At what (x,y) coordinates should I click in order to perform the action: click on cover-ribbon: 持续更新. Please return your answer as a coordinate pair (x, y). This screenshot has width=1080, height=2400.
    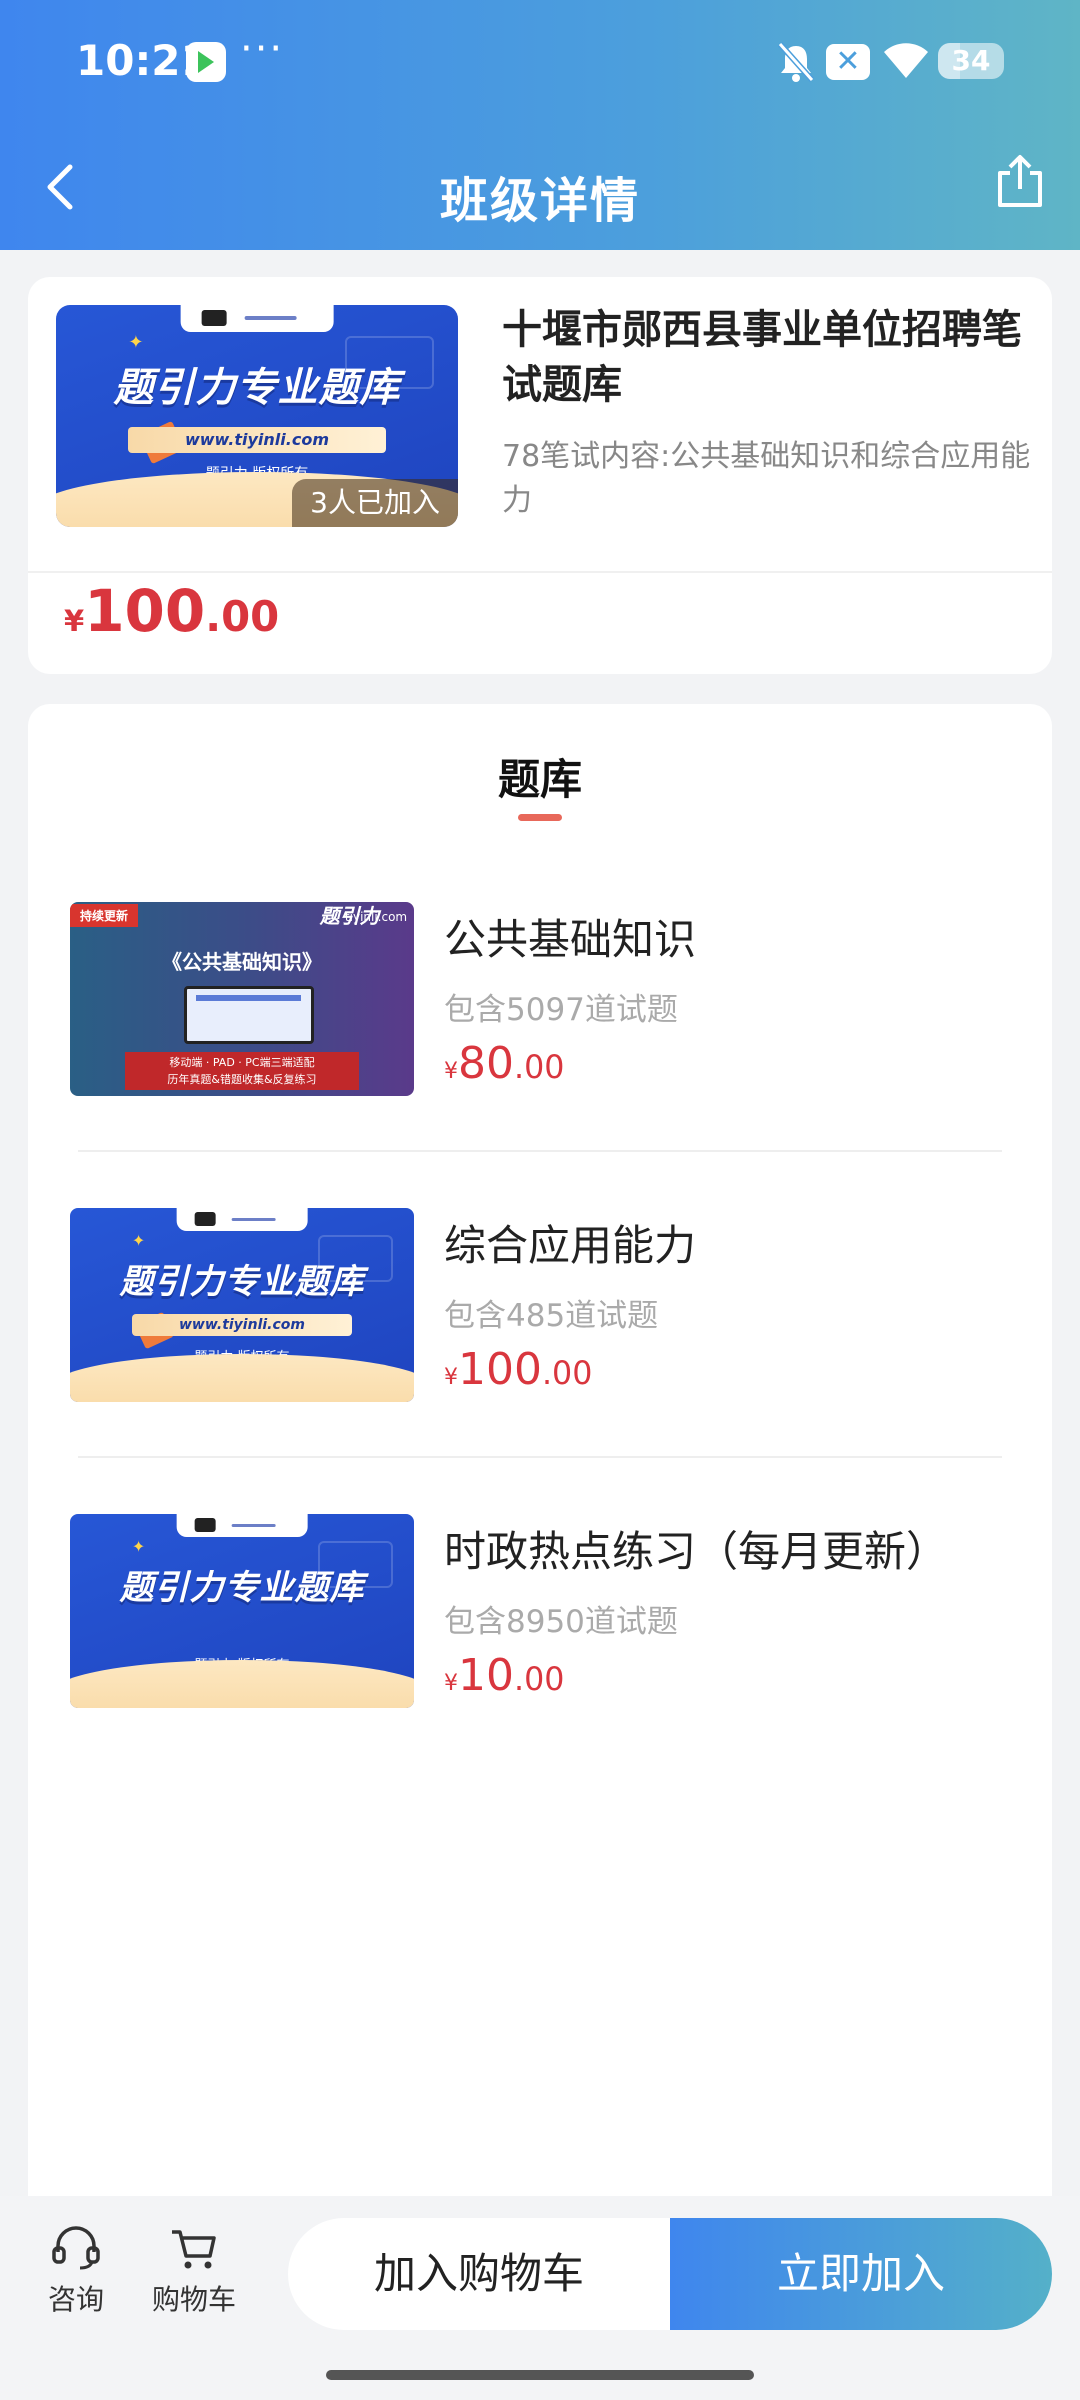
    Looking at the image, I should click on (104, 915).